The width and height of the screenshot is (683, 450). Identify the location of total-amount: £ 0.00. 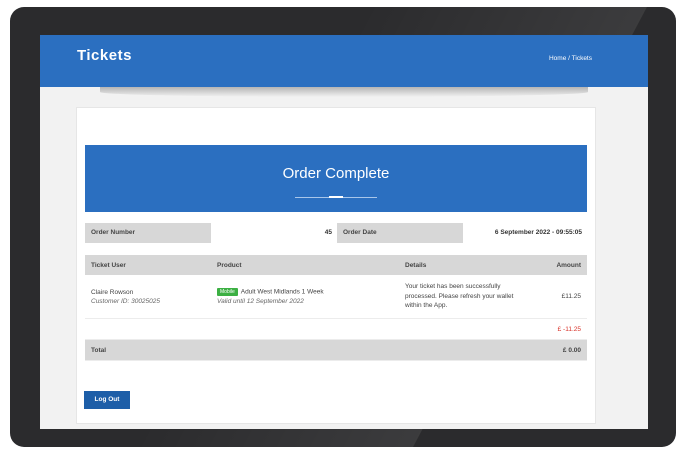
(556, 350).